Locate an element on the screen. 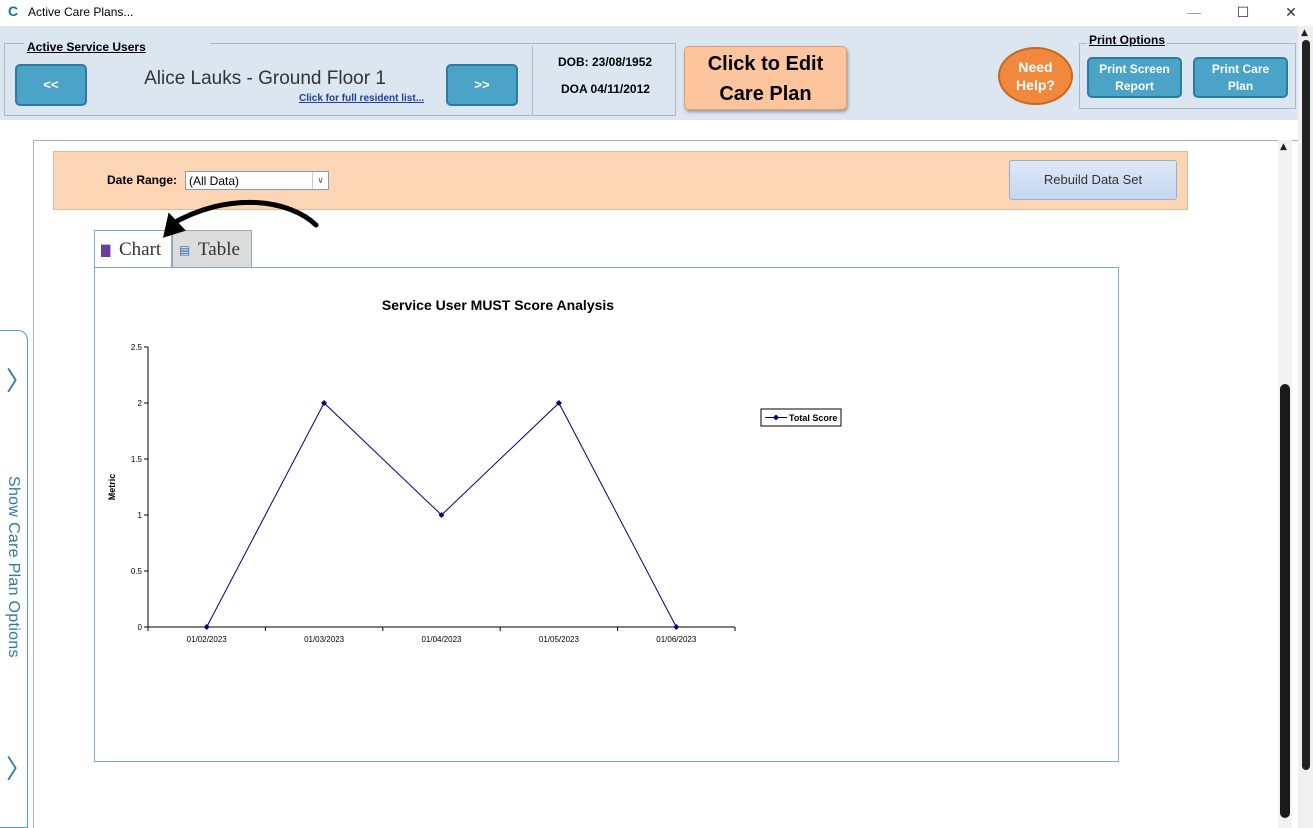 The width and height of the screenshot is (1313, 828). chart-y-tick-label: 1.5 is located at coordinates (137, 459).